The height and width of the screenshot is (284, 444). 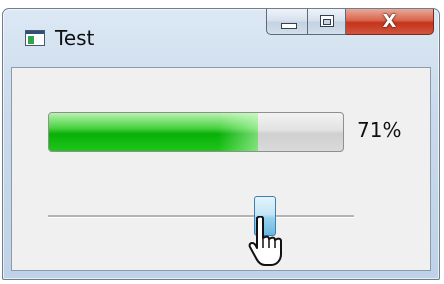 I want to click on minimize-button, so click(x=287, y=22).